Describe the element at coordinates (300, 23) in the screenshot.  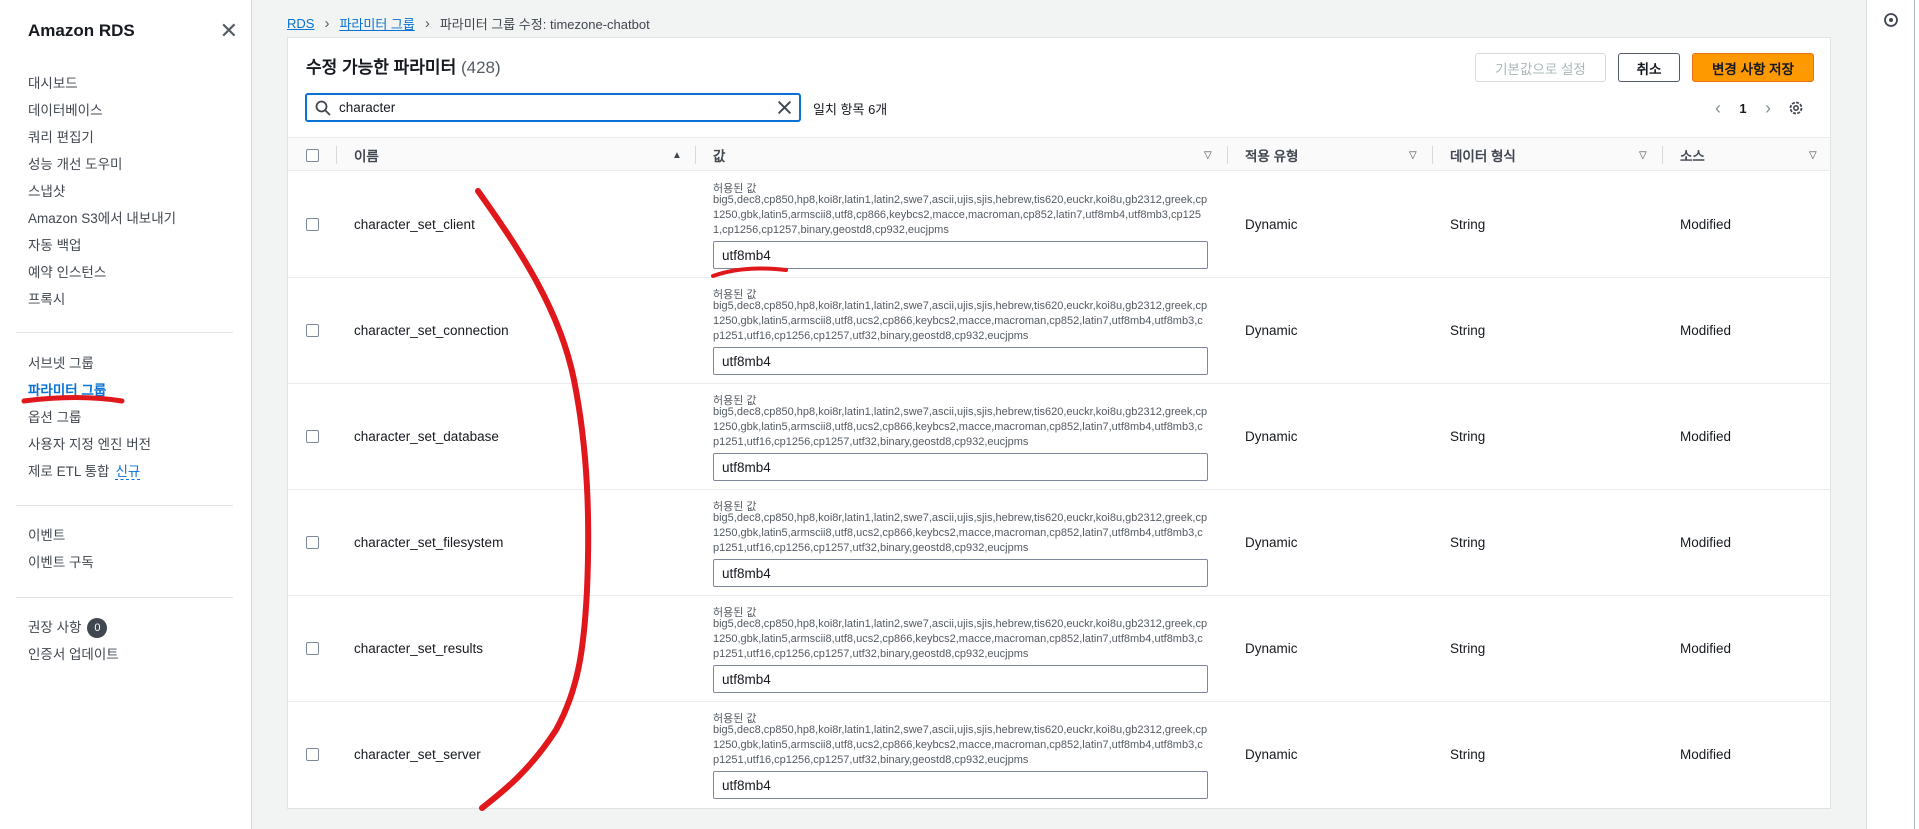
I see `breadcrumb-rds: RDS` at that location.